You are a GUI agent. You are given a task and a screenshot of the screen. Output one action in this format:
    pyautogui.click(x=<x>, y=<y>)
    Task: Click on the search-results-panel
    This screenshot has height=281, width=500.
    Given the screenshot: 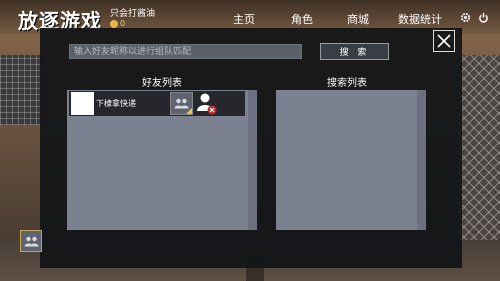 What is the action you would take?
    pyautogui.click(x=351, y=160)
    